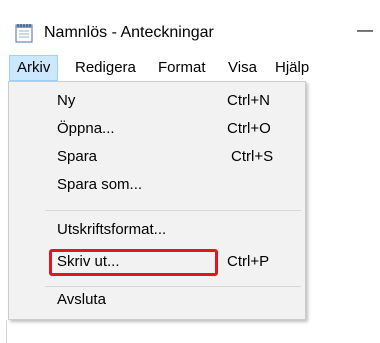  What do you see at coordinates (105, 68) in the screenshot?
I see `menu-redigera: Redigera` at bounding box center [105, 68].